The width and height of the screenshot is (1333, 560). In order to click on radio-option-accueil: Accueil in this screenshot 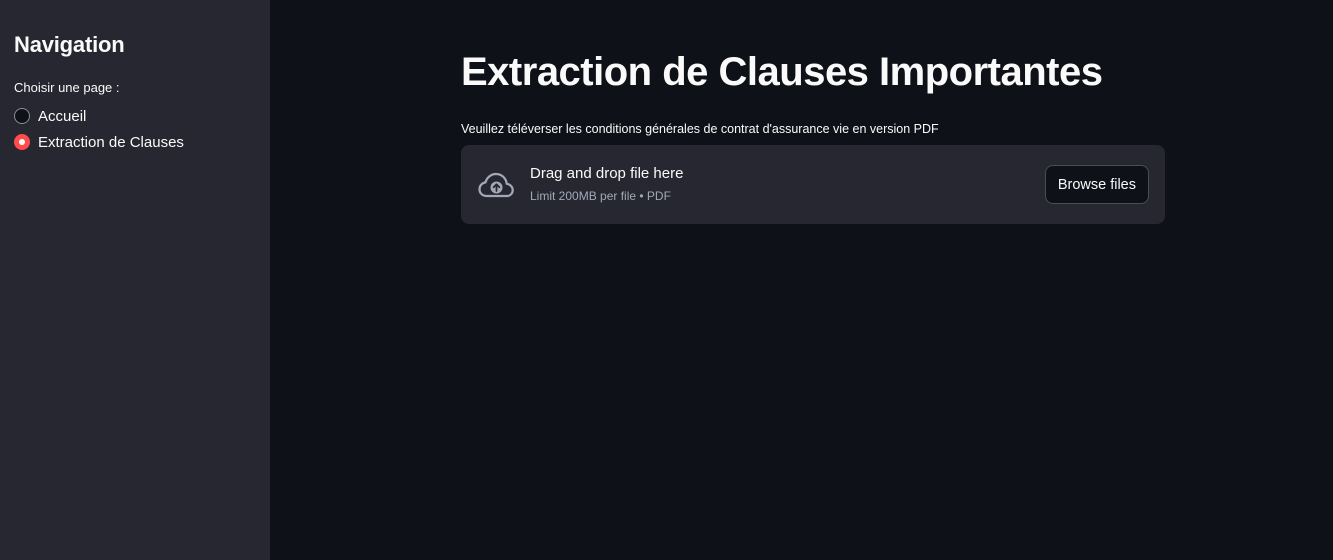, I will do `click(135, 116)`.